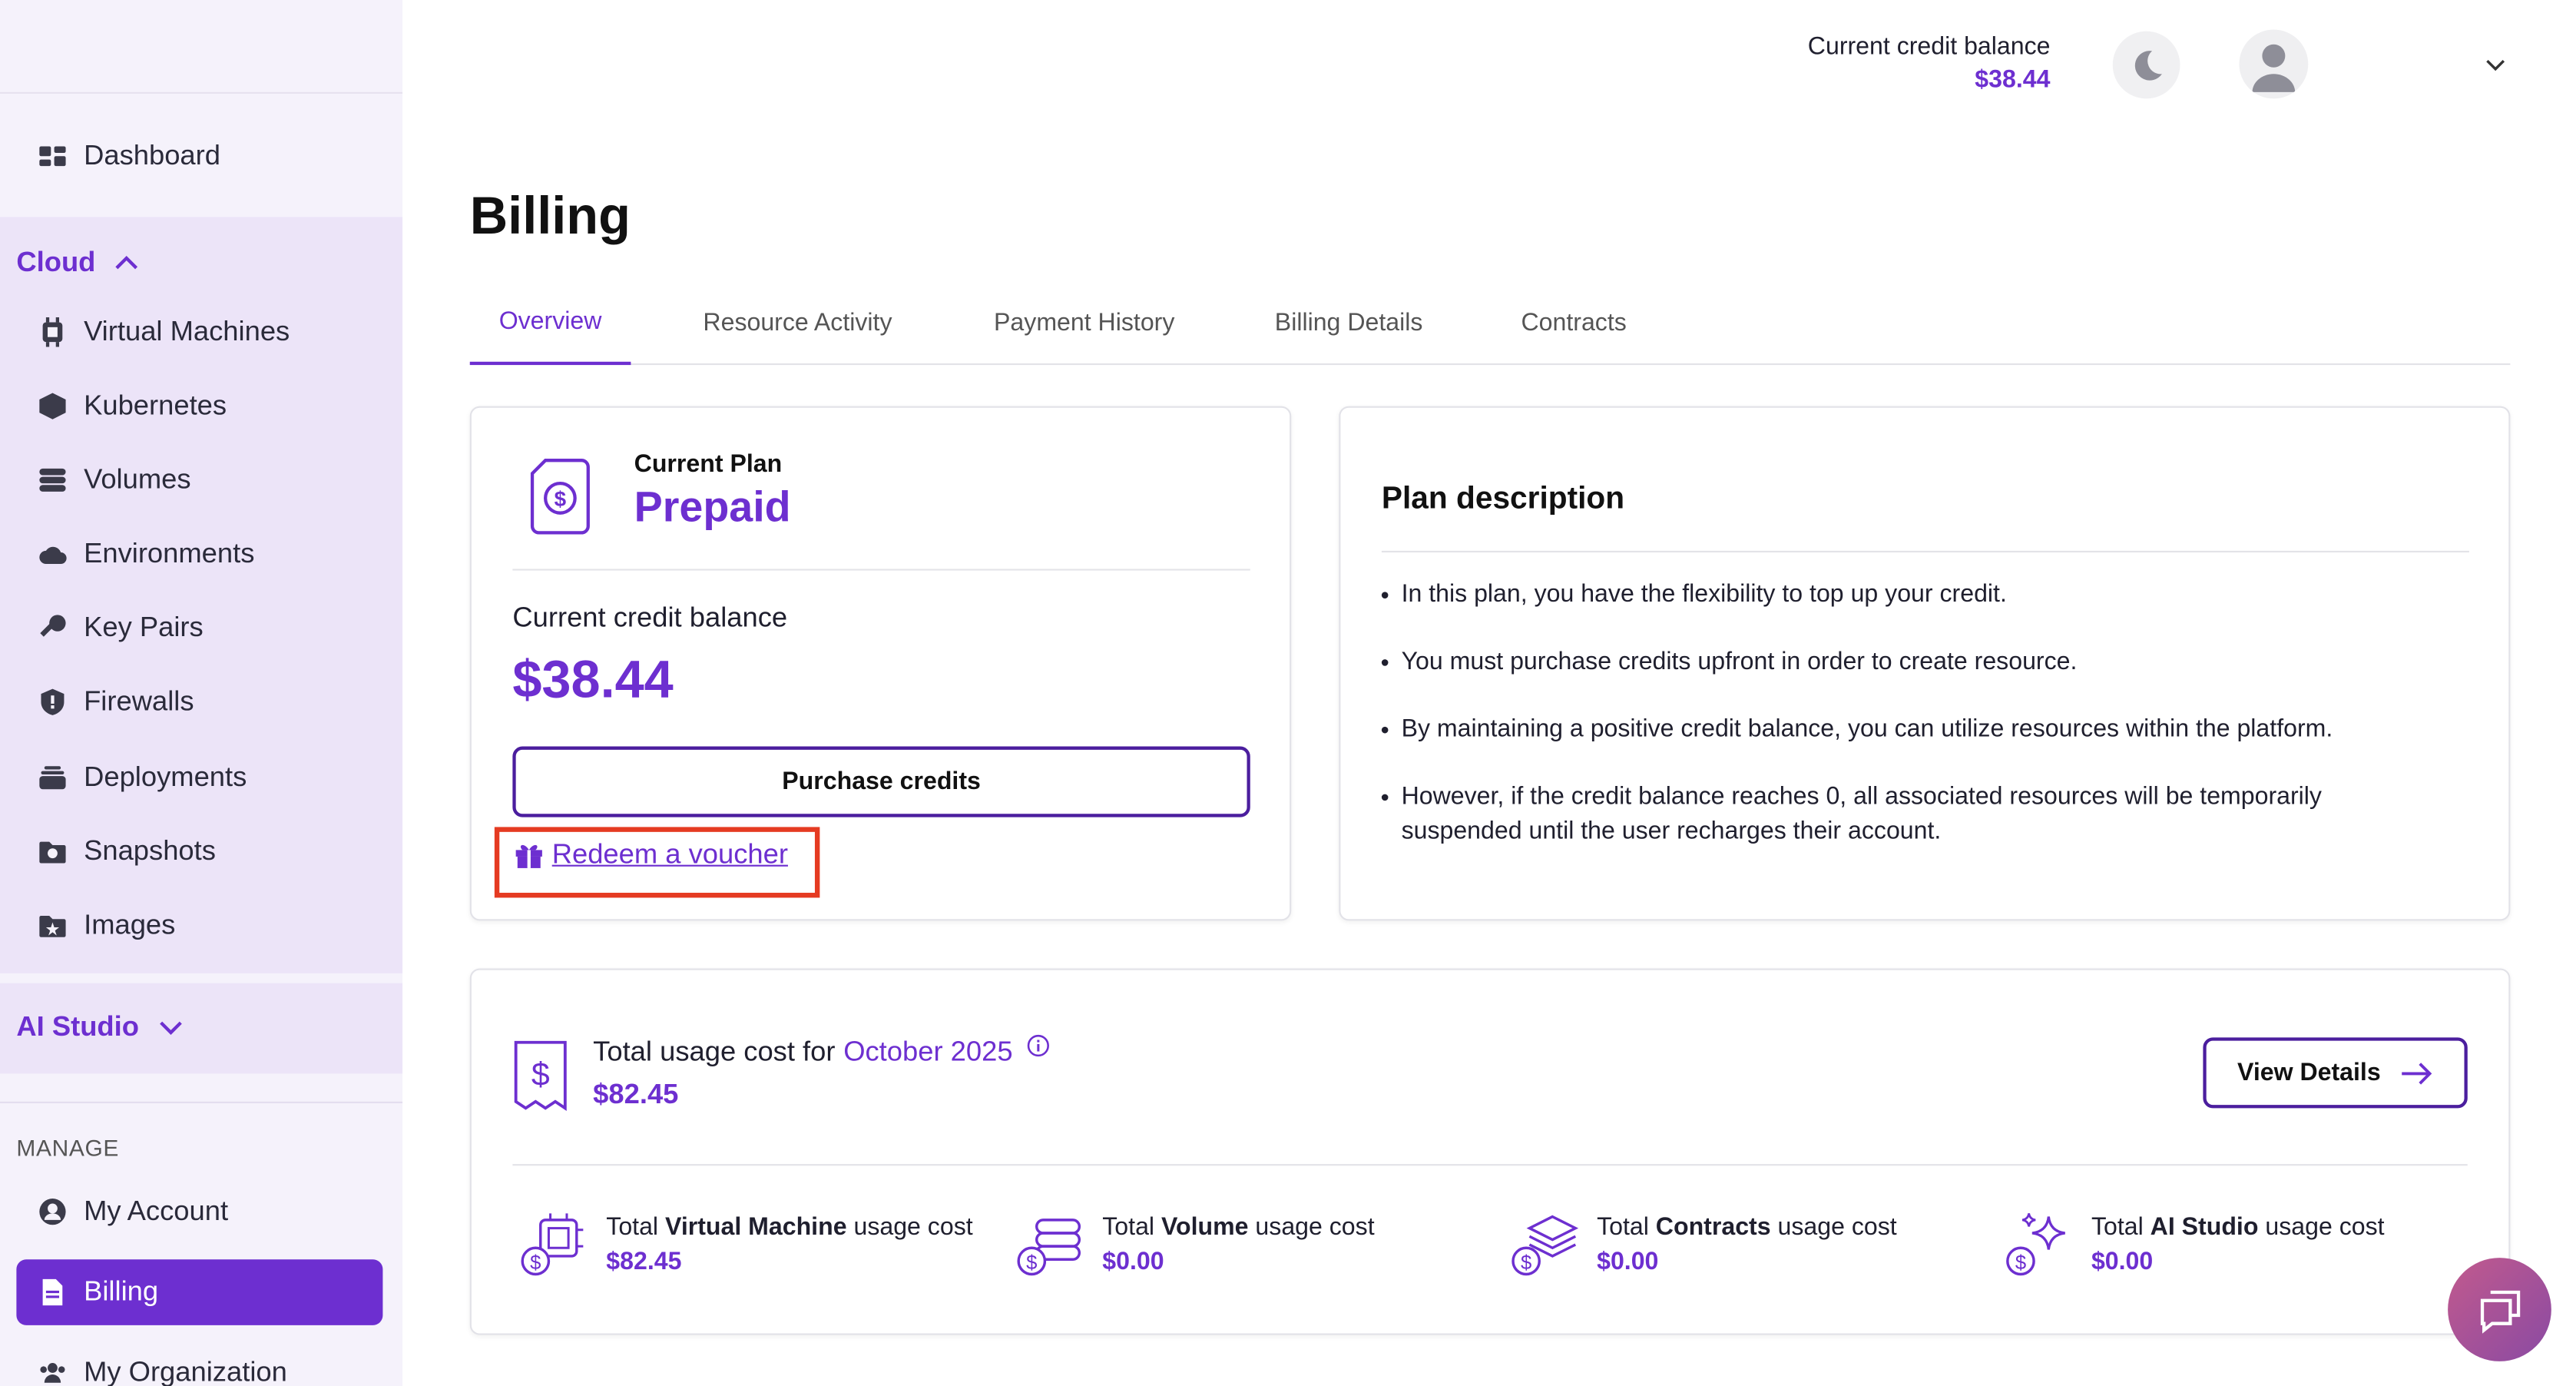 This screenshot has width=2576, height=1386. I want to click on sidebar-item-images: Images, so click(199, 926).